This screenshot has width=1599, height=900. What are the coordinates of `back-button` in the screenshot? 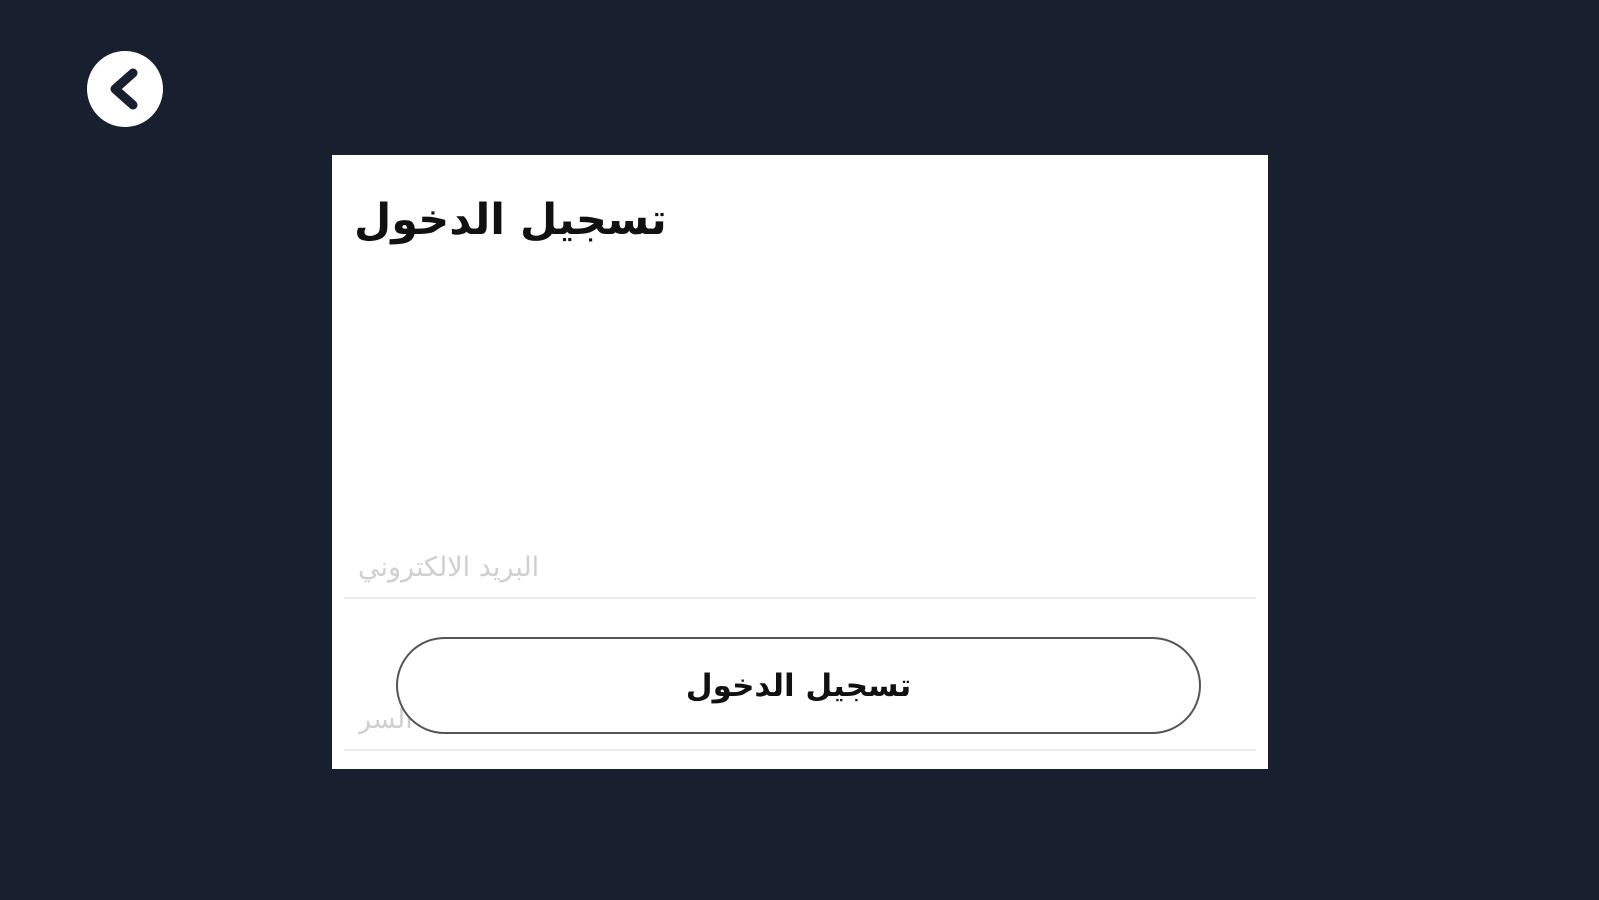 It's located at (125, 89).